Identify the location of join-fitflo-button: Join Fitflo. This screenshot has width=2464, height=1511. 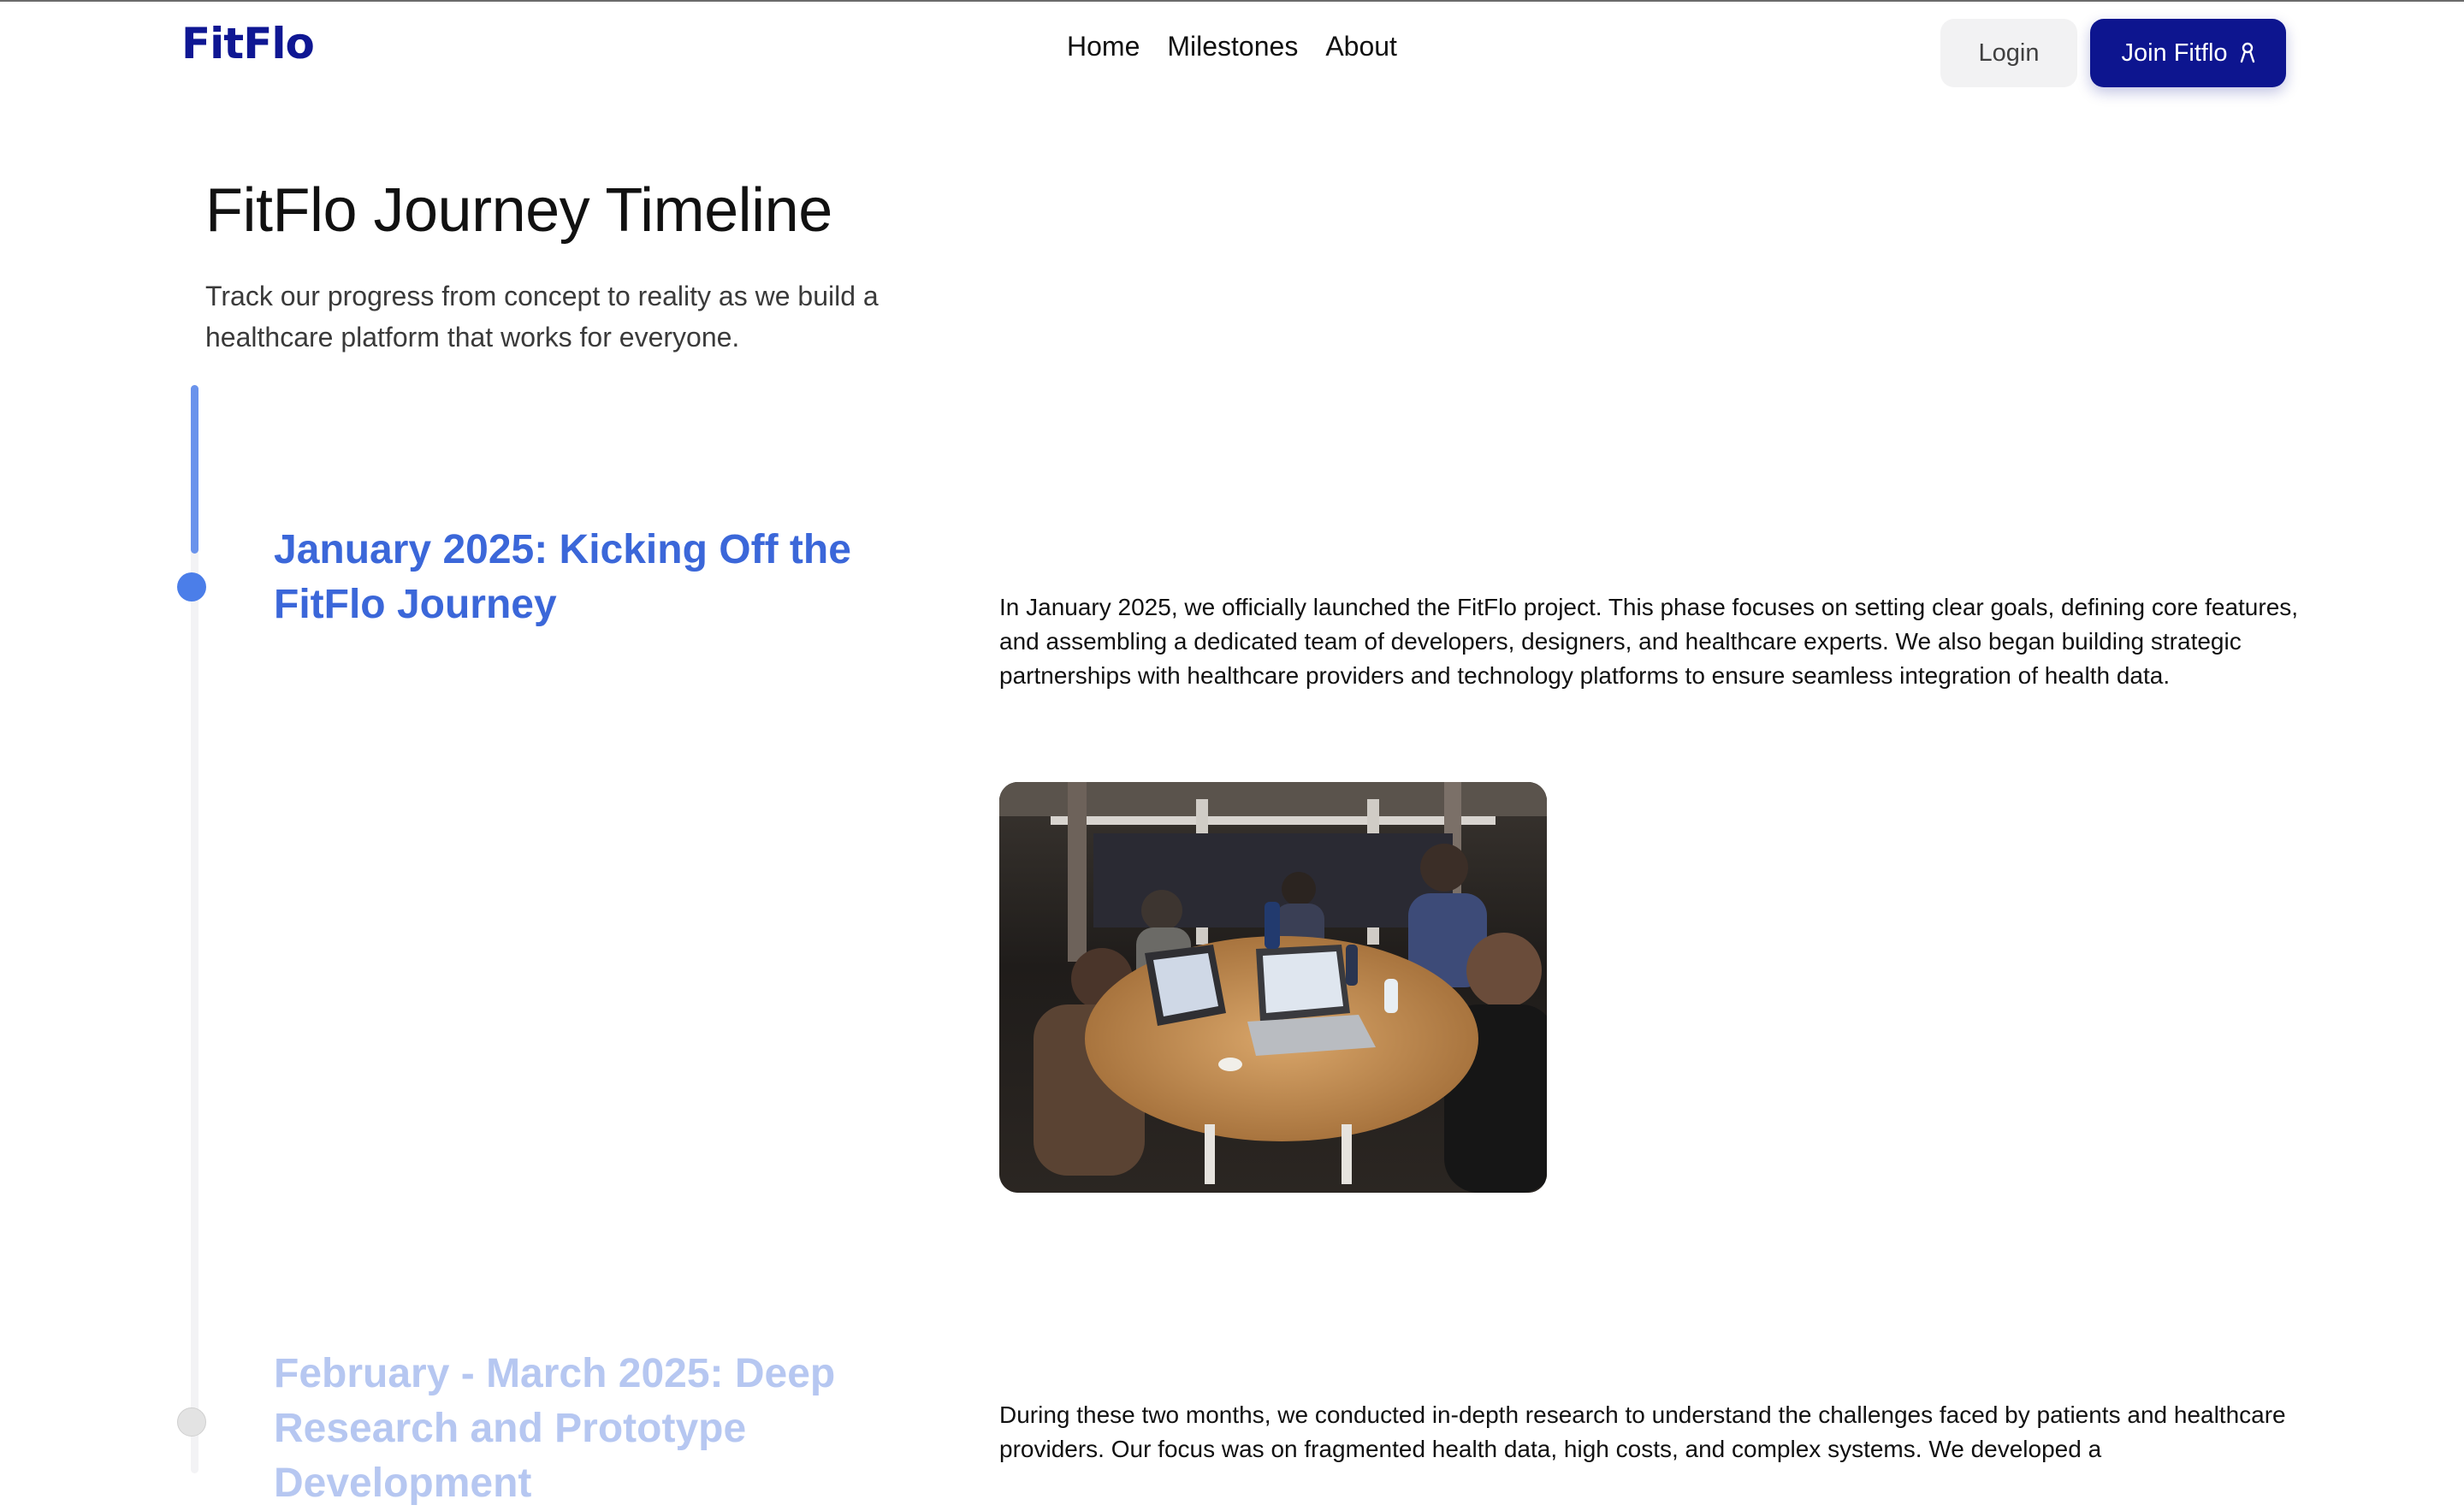
(2188, 53).